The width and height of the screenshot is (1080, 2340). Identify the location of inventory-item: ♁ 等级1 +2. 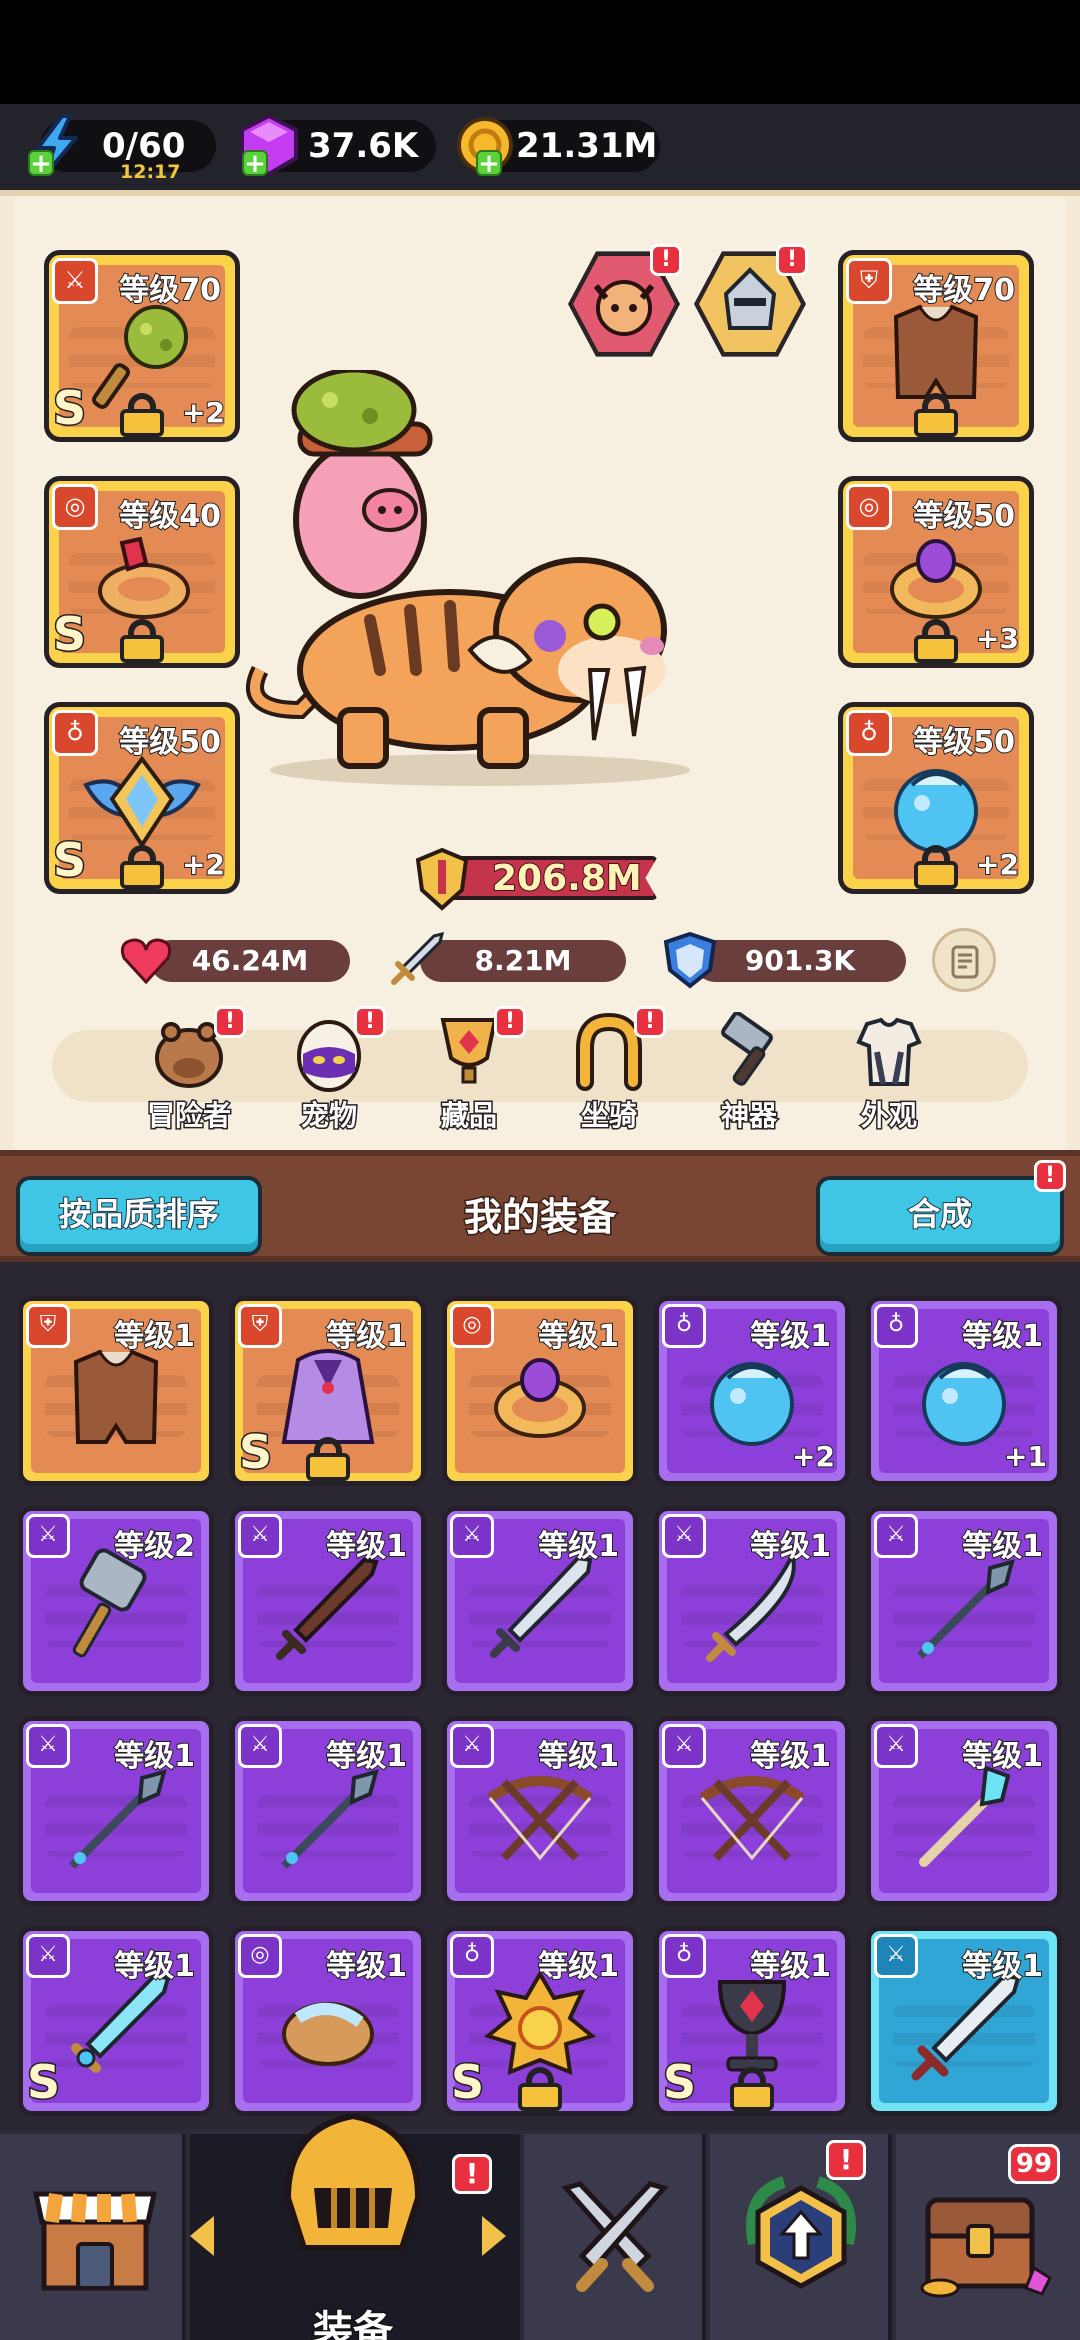
(752, 1391).